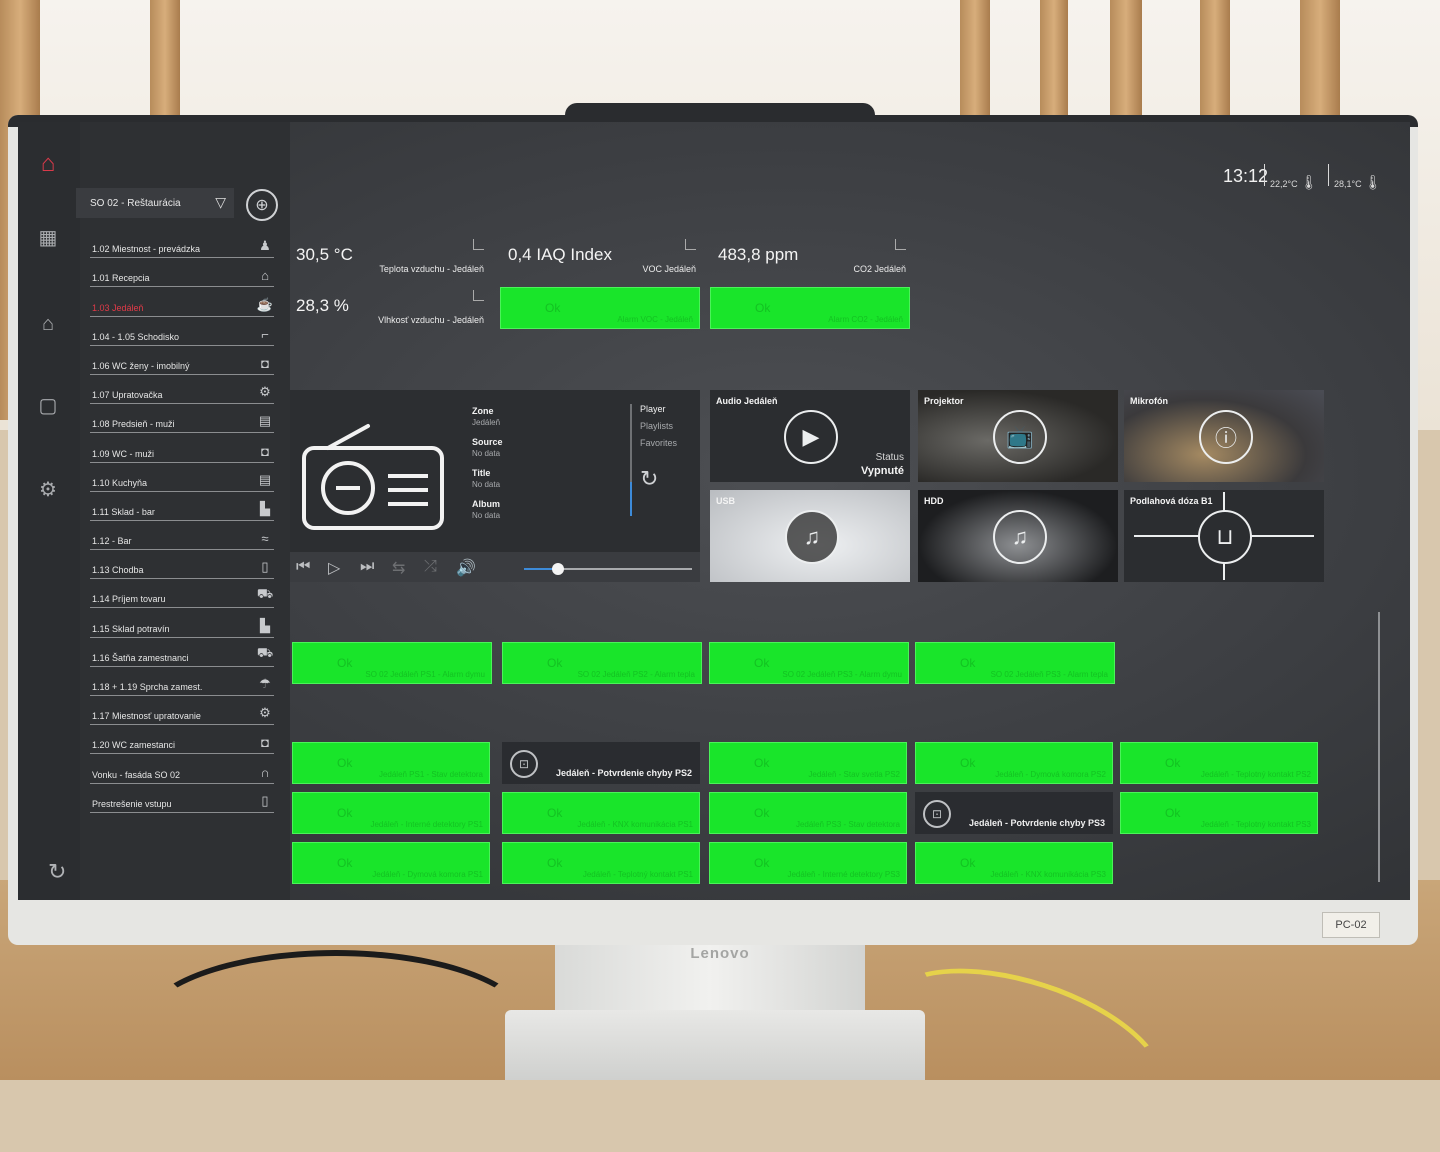  Describe the element at coordinates (265, 304) in the screenshot. I see `dining-icon: ☕` at that location.